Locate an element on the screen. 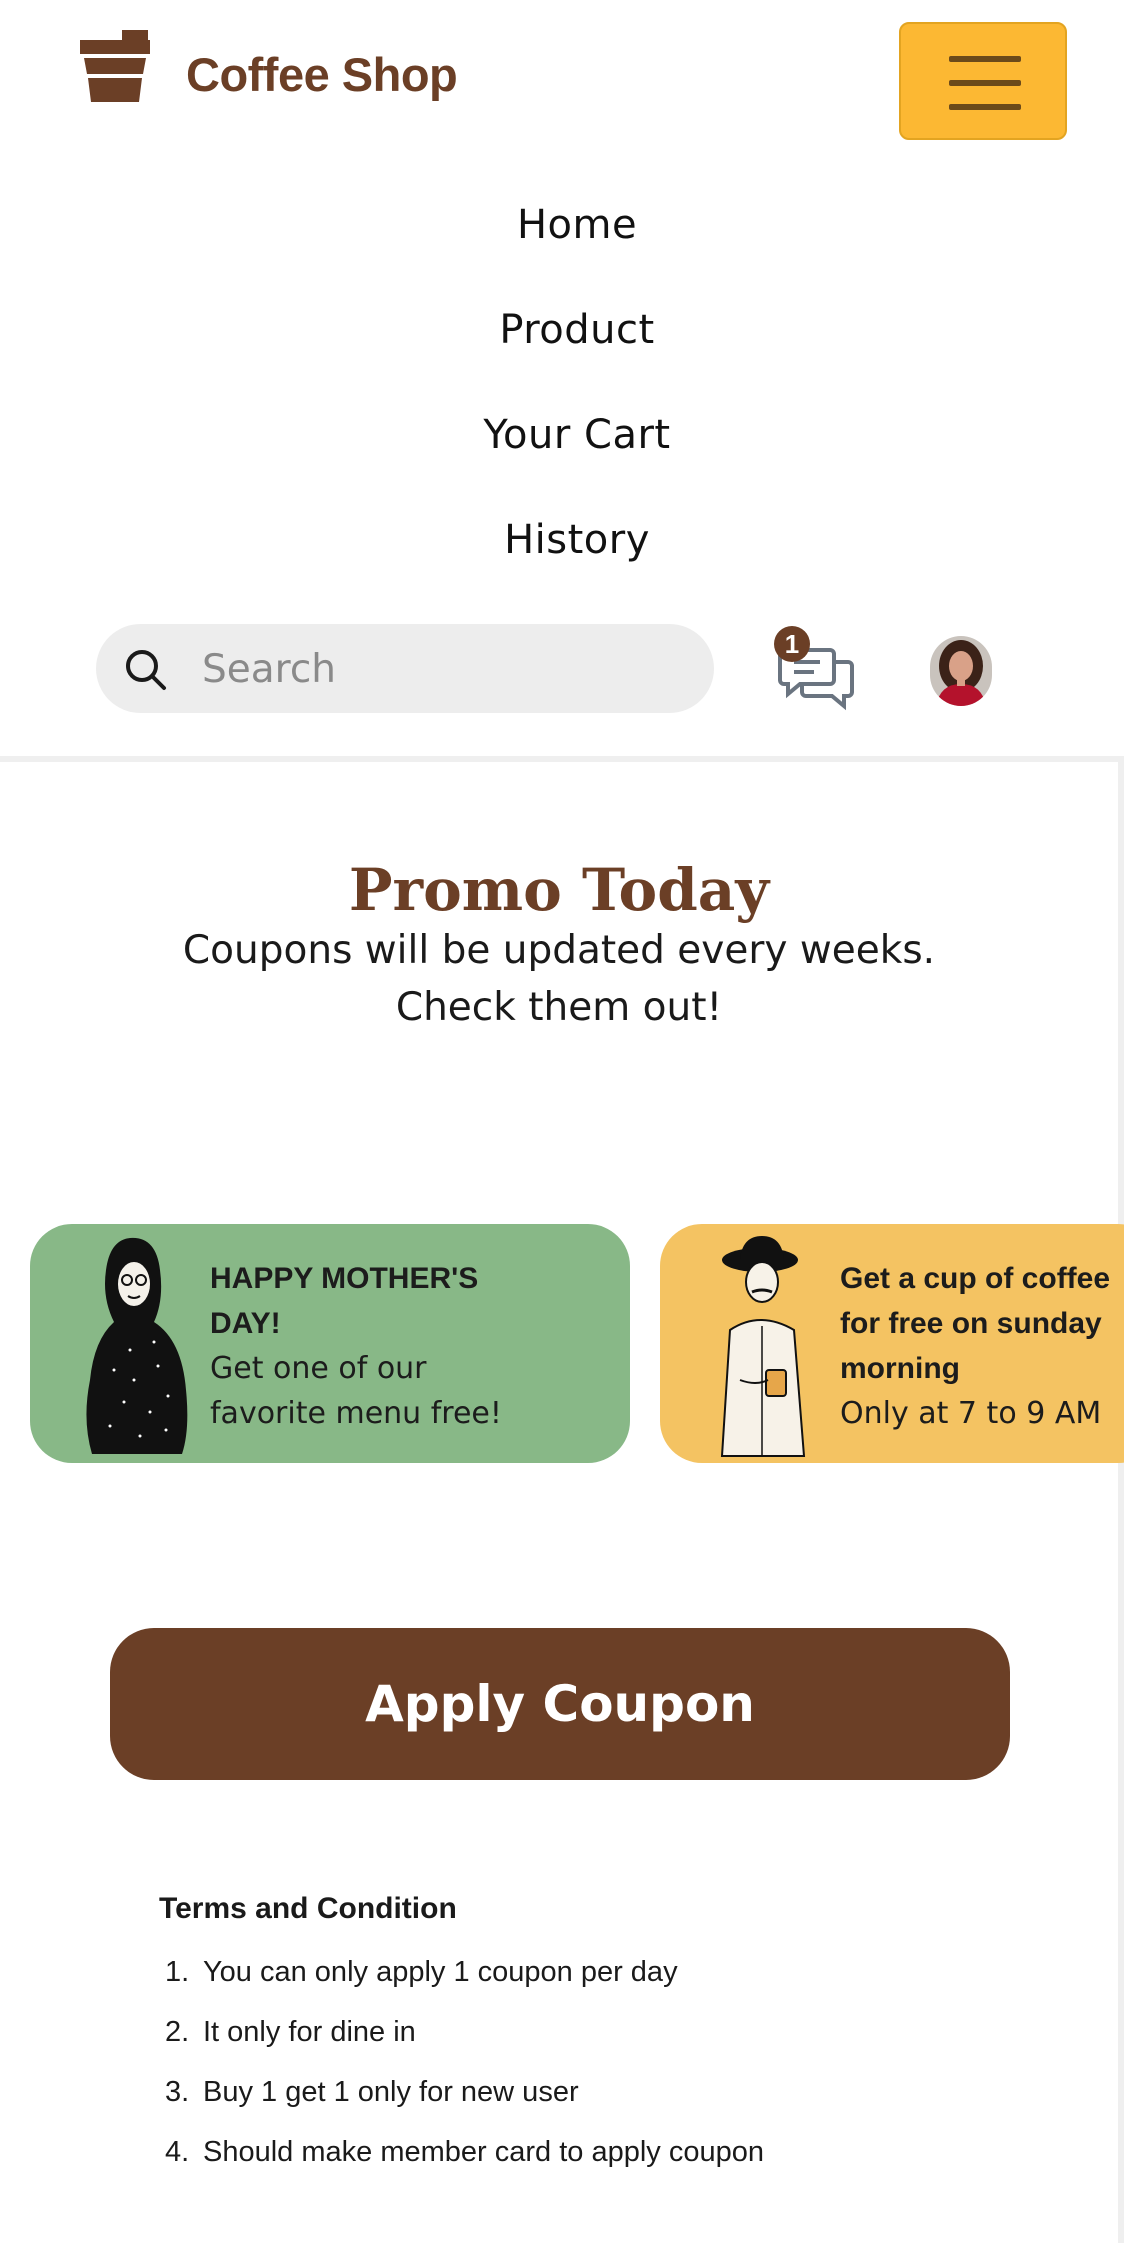 Image resolution: width=1124 pixels, height=2243 pixels. terms-item: 3. Buy 1 get 1 only for new user is located at coordinates (461, 2100).